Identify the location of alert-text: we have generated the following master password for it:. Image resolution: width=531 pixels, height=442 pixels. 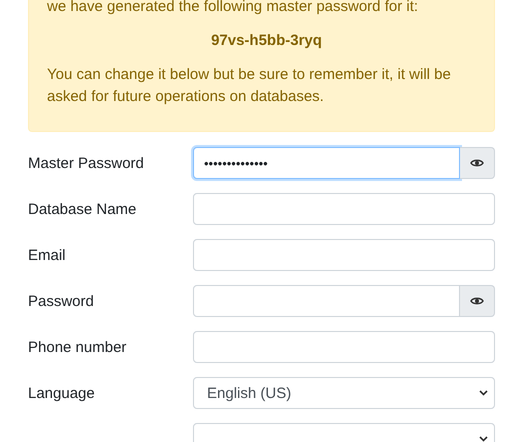
(233, 8).